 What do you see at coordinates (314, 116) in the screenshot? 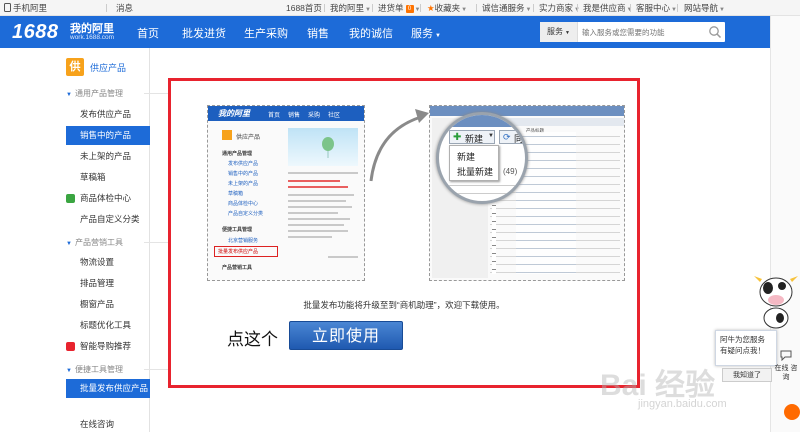
I see `mini-nav-item: 采购` at bounding box center [314, 116].